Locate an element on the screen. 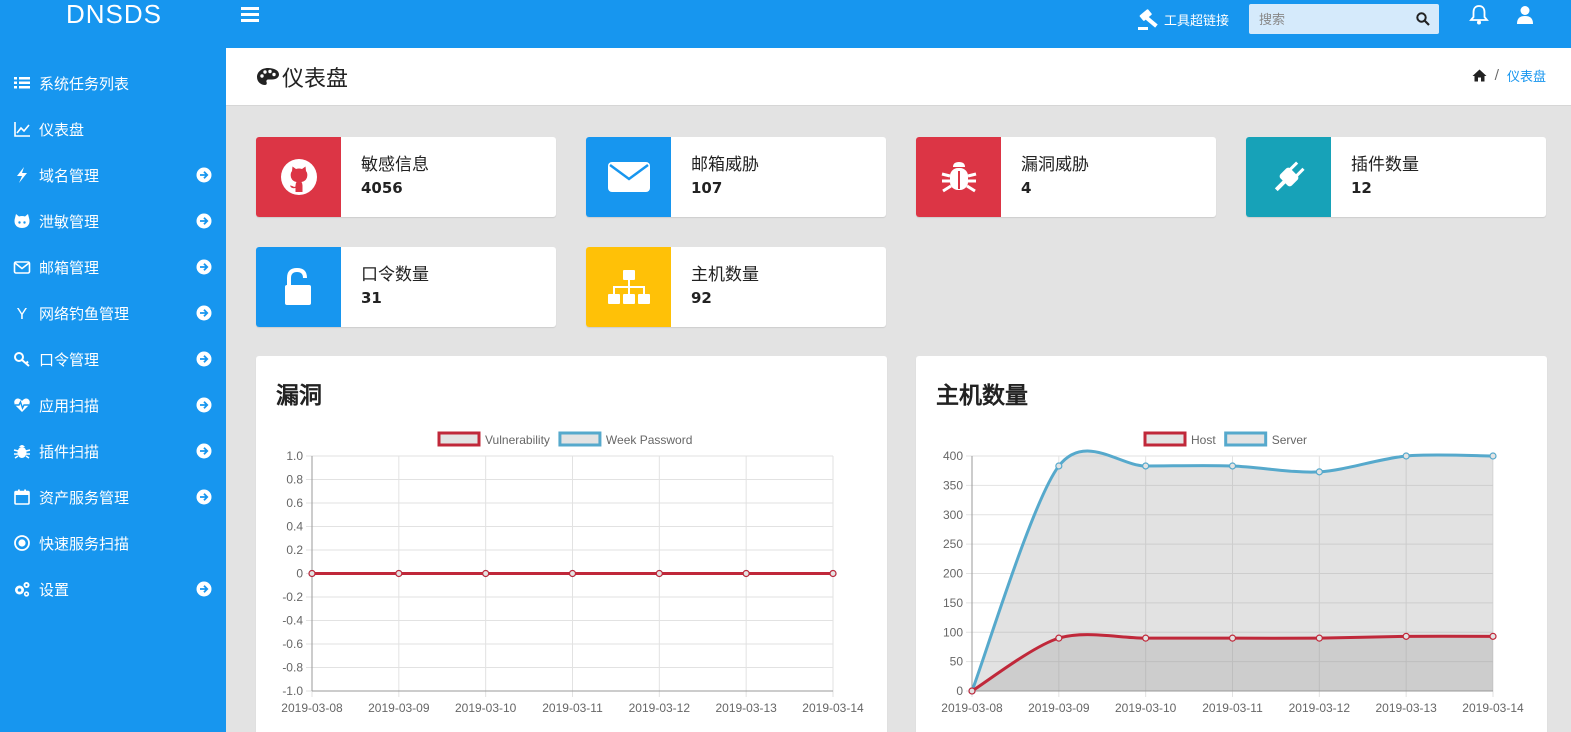 The height and width of the screenshot is (732, 1571). y-tick-label: 100 is located at coordinates (953, 632).